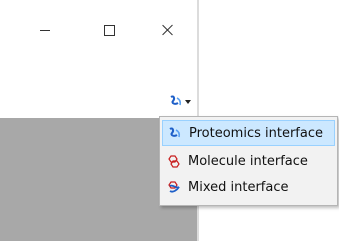 The image size is (339, 241). I want to click on proteomics-icon, so click(175, 133).